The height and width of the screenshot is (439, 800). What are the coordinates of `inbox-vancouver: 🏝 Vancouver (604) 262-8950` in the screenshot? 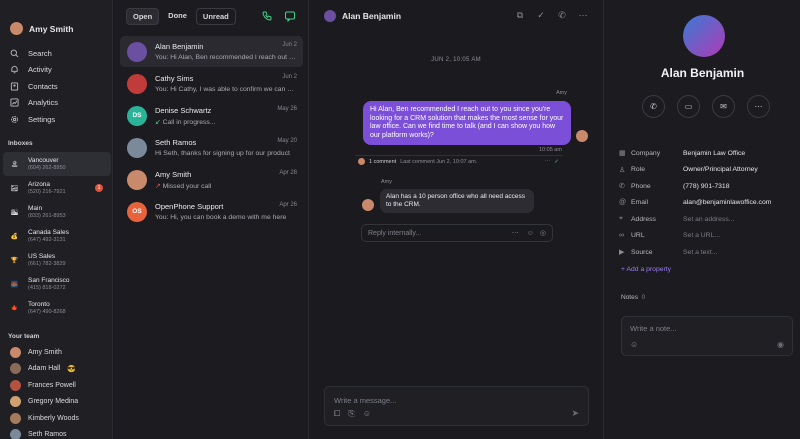 It's located at (57, 164).